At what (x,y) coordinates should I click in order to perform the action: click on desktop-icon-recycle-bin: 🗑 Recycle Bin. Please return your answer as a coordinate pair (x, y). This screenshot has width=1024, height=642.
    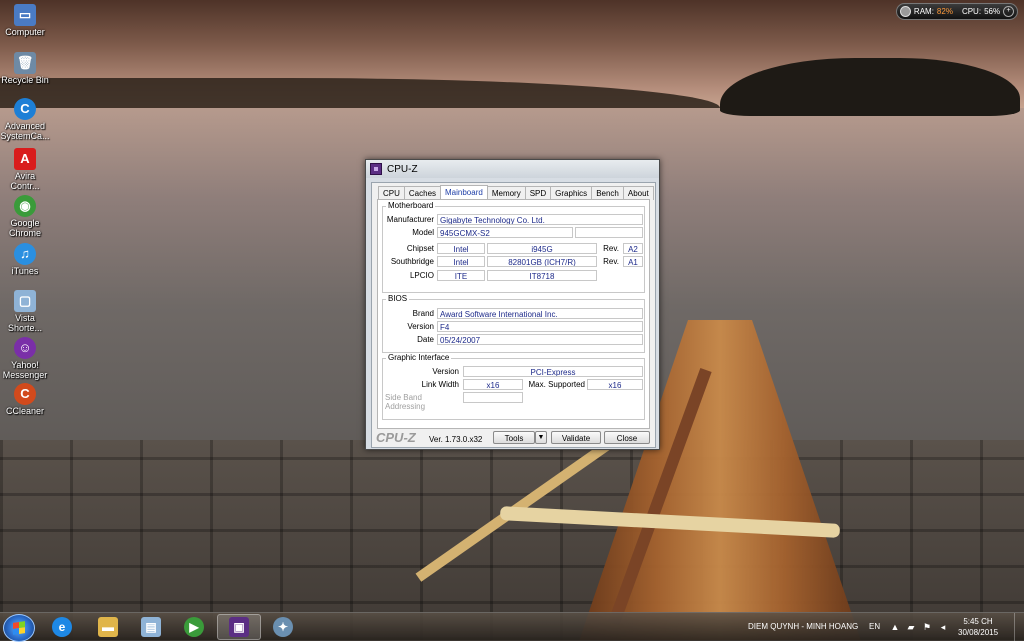
    Looking at the image, I should click on (25, 68).